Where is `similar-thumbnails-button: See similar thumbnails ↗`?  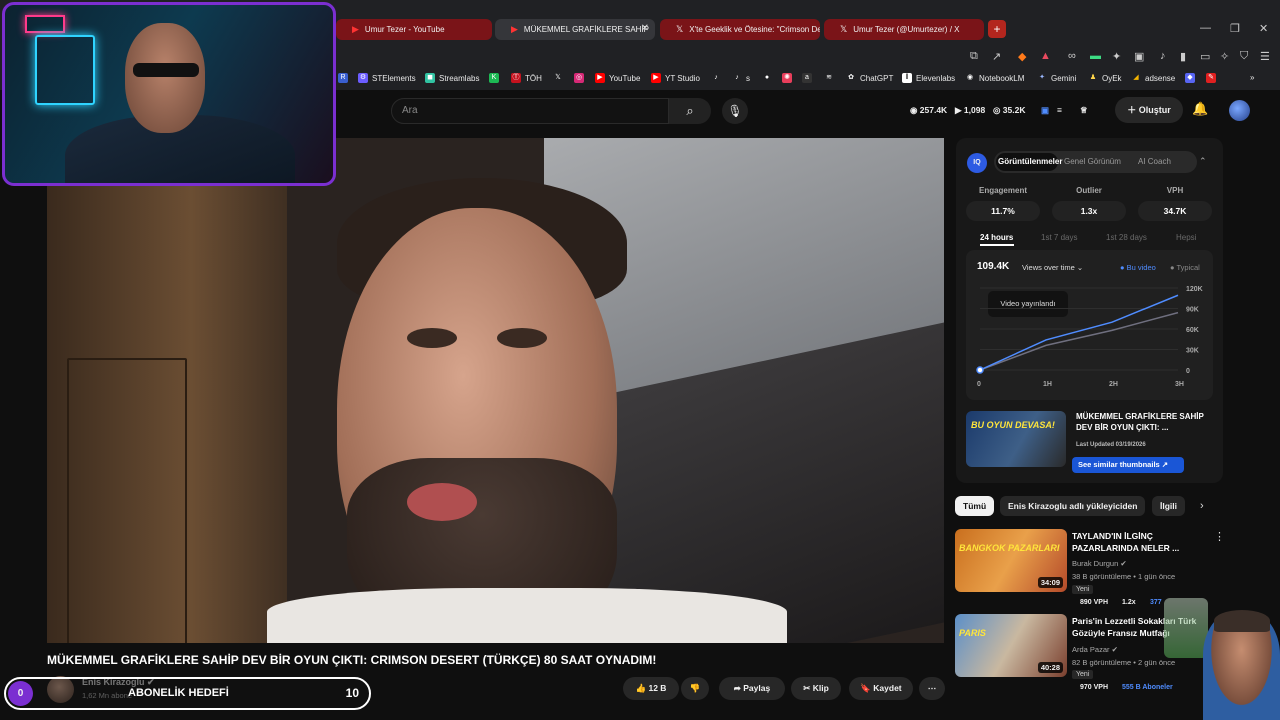
similar-thumbnails-button: See similar thumbnails ↗ is located at coordinates (1128, 465).